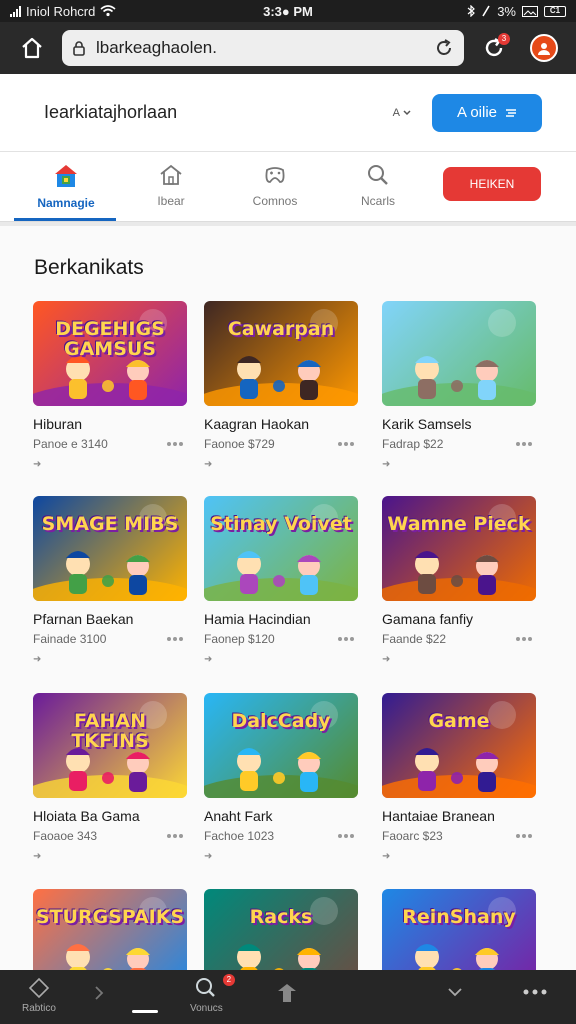  I want to click on red-action-button: HEIKEN, so click(492, 184).